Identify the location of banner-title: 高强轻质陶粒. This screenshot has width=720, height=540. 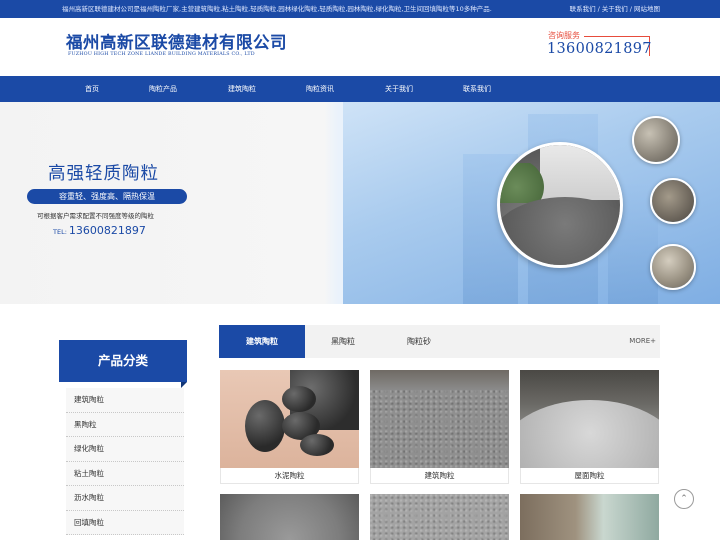
(103, 174).